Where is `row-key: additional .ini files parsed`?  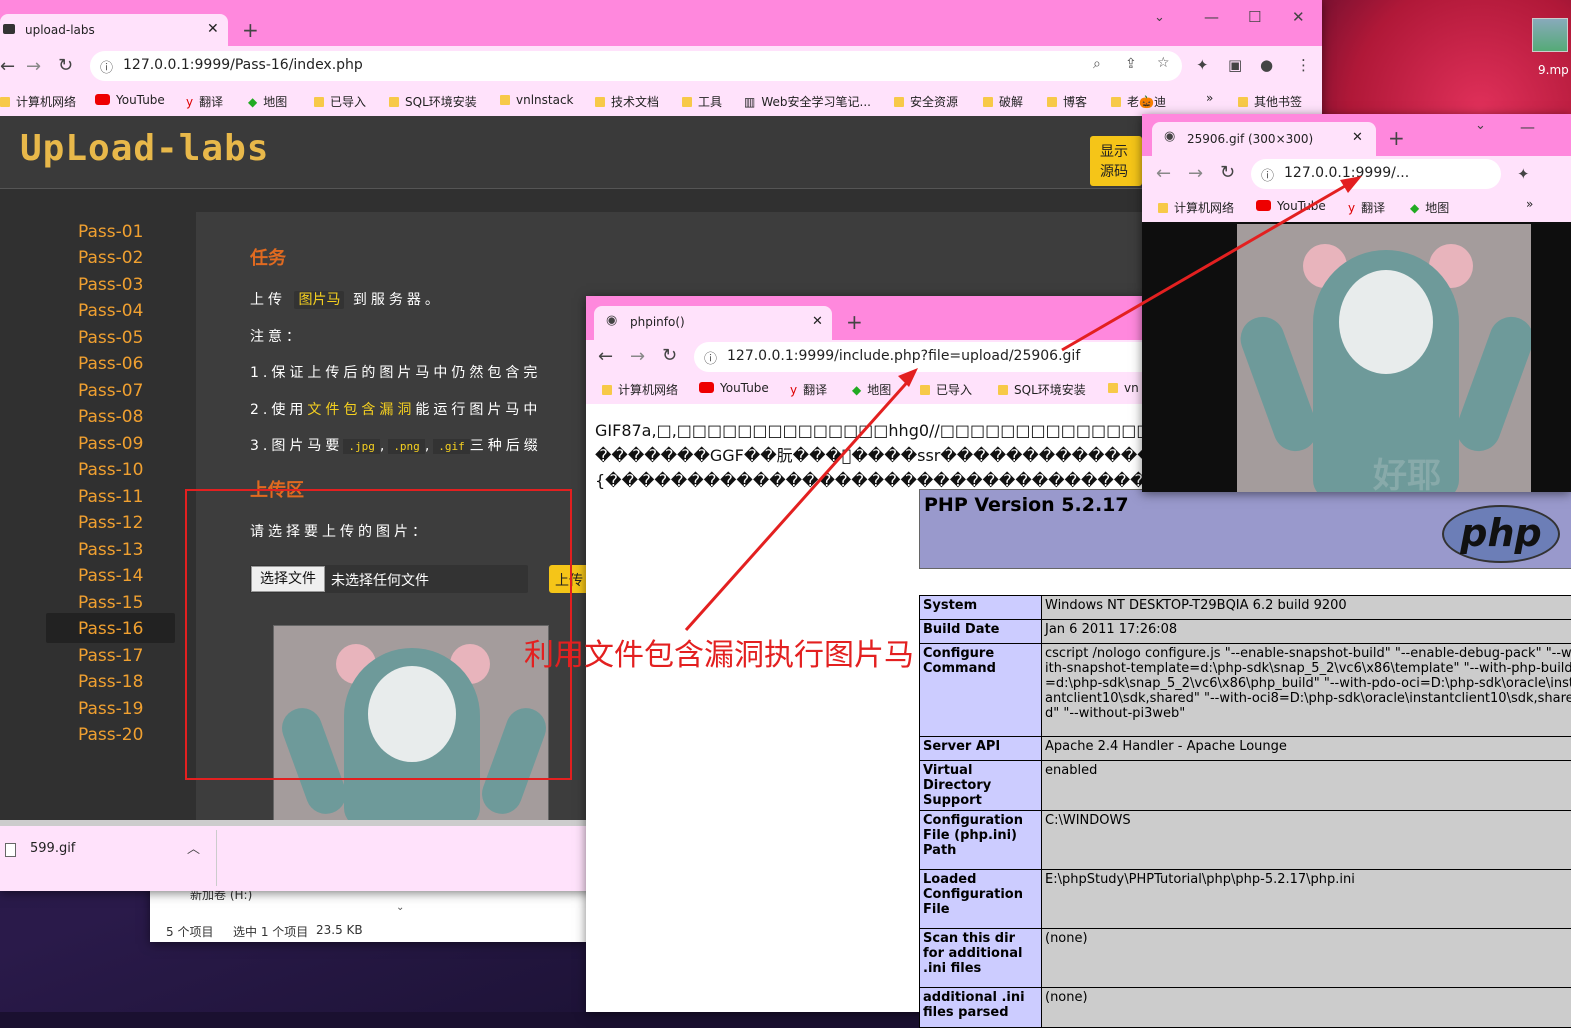 row-key: additional .ini files parsed is located at coordinates (981, 1008).